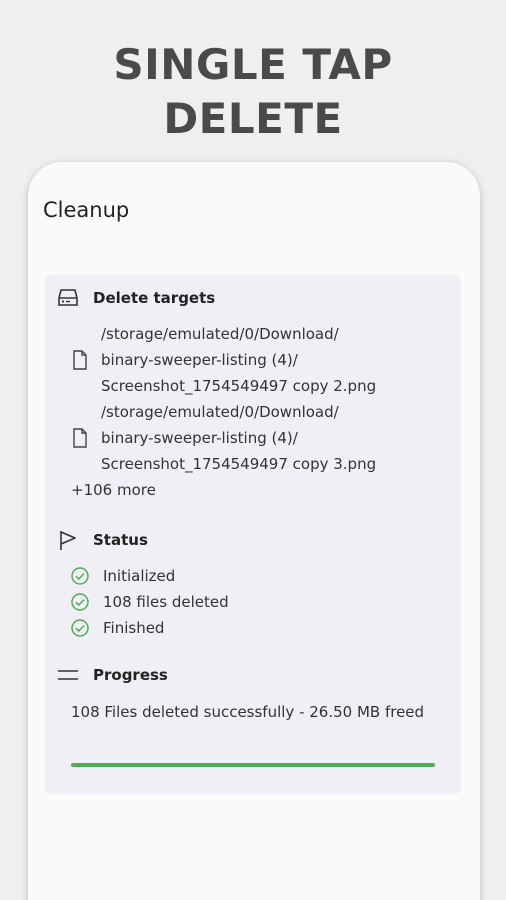  I want to click on status-item: 108 files deleted, so click(149, 602).